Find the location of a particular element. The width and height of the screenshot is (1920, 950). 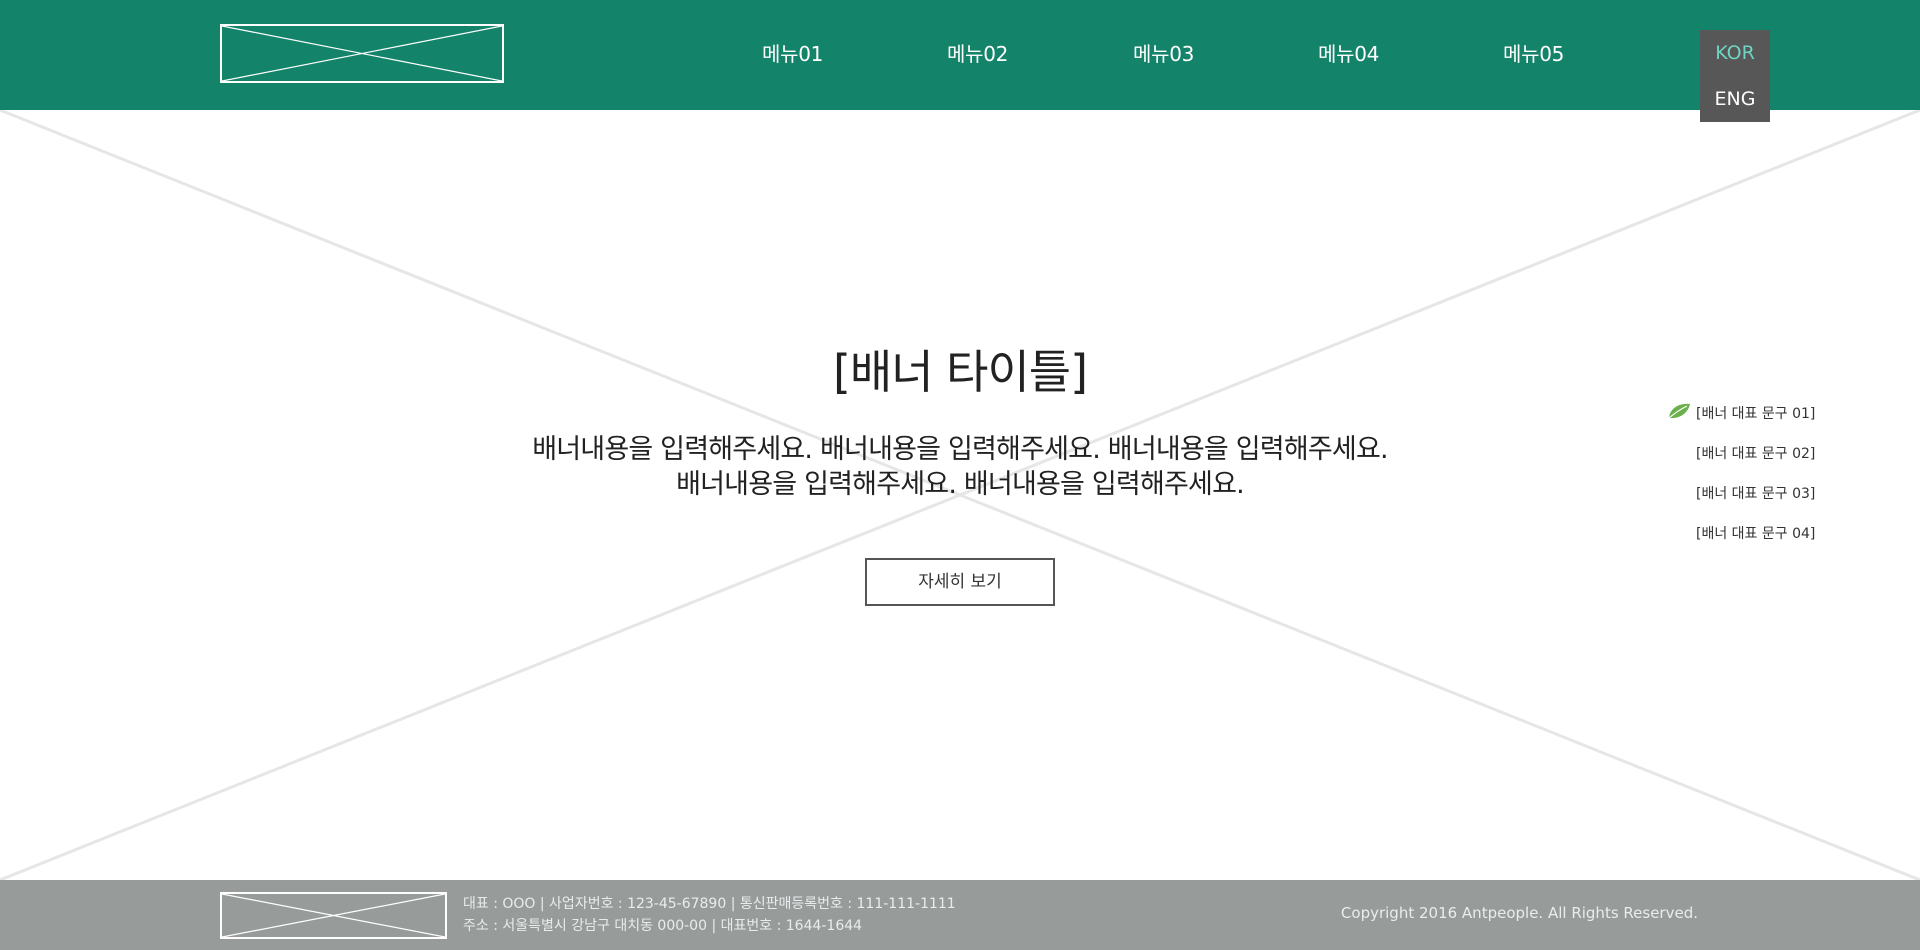

nav-menu-02: 메뉴02 is located at coordinates (977, 52).